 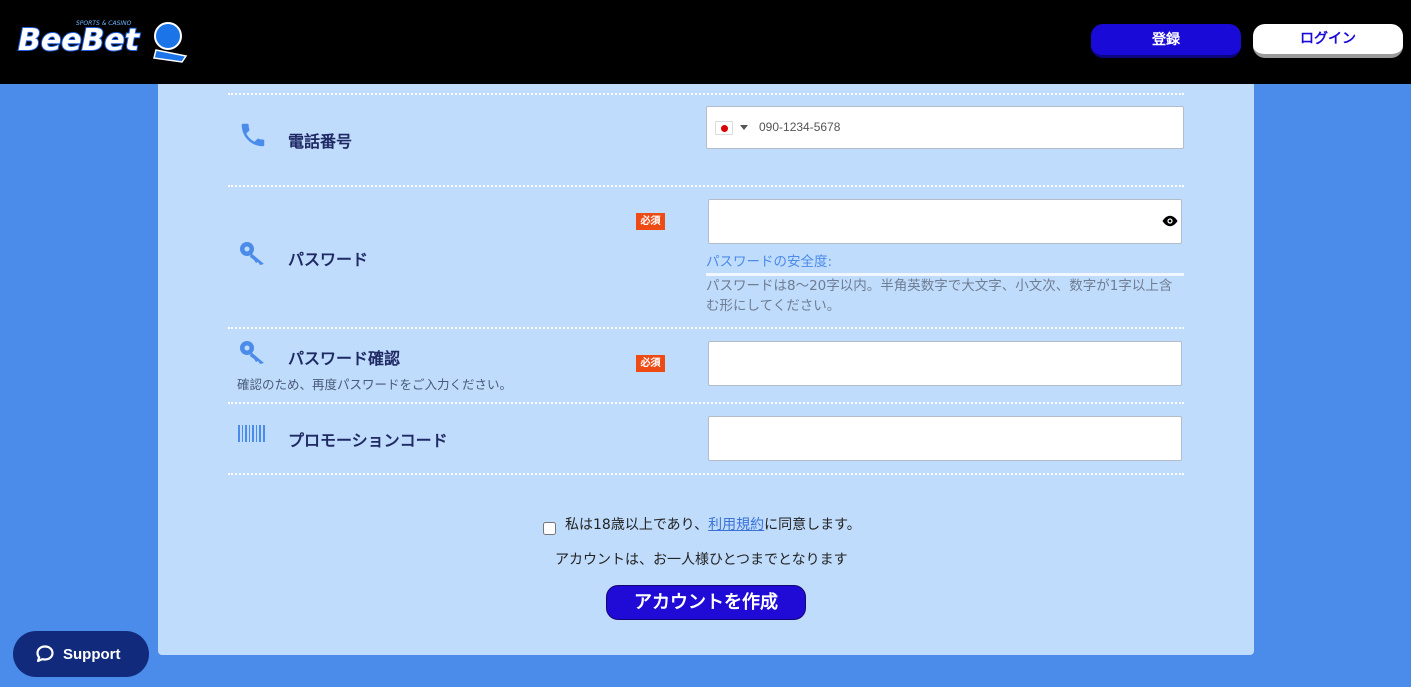 I want to click on support-button: Support, so click(x=81, y=654).